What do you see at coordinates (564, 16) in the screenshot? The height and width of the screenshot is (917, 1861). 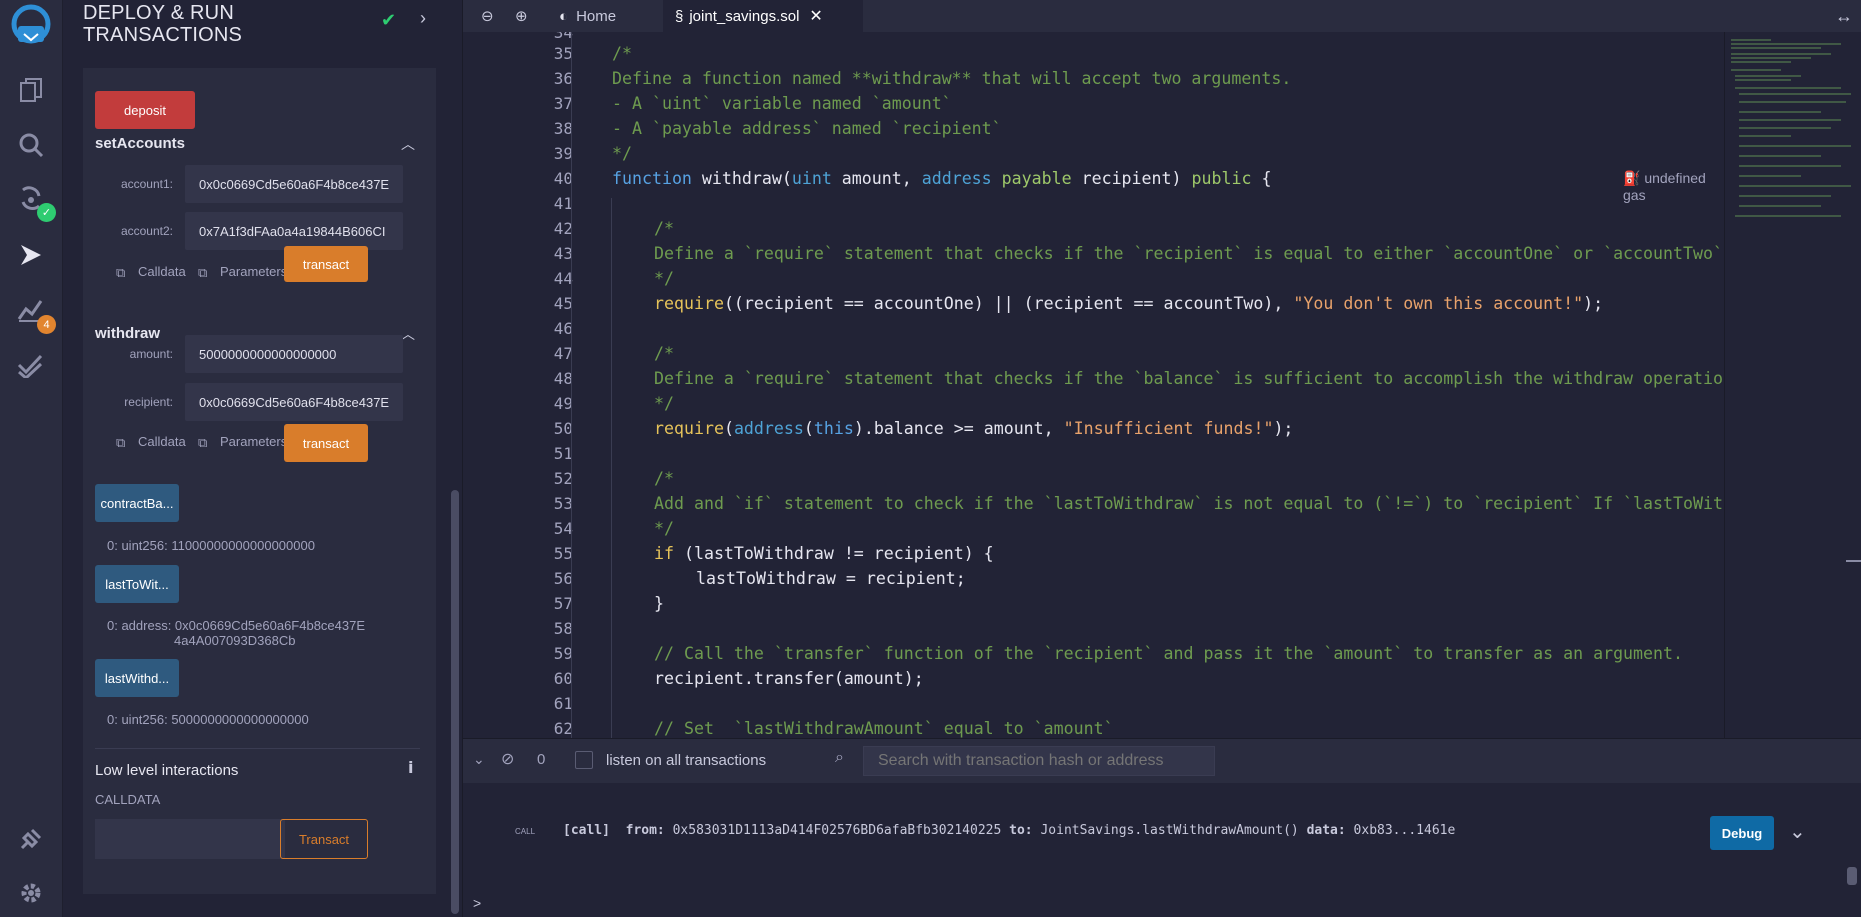 I see `home-icon: ◐` at bounding box center [564, 16].